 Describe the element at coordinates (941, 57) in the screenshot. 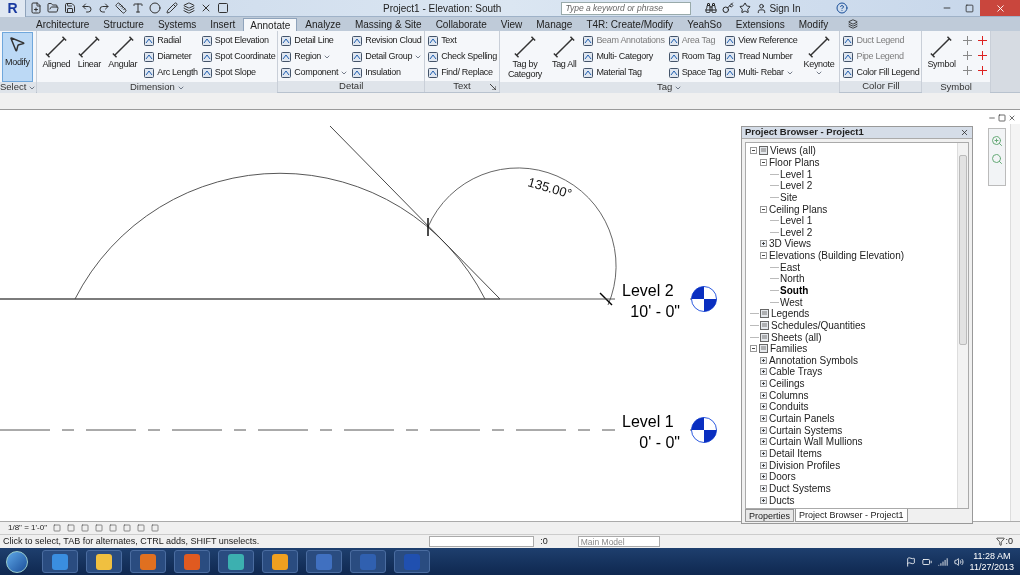

I see `ribbon-tool-button: Symbol` at that location.